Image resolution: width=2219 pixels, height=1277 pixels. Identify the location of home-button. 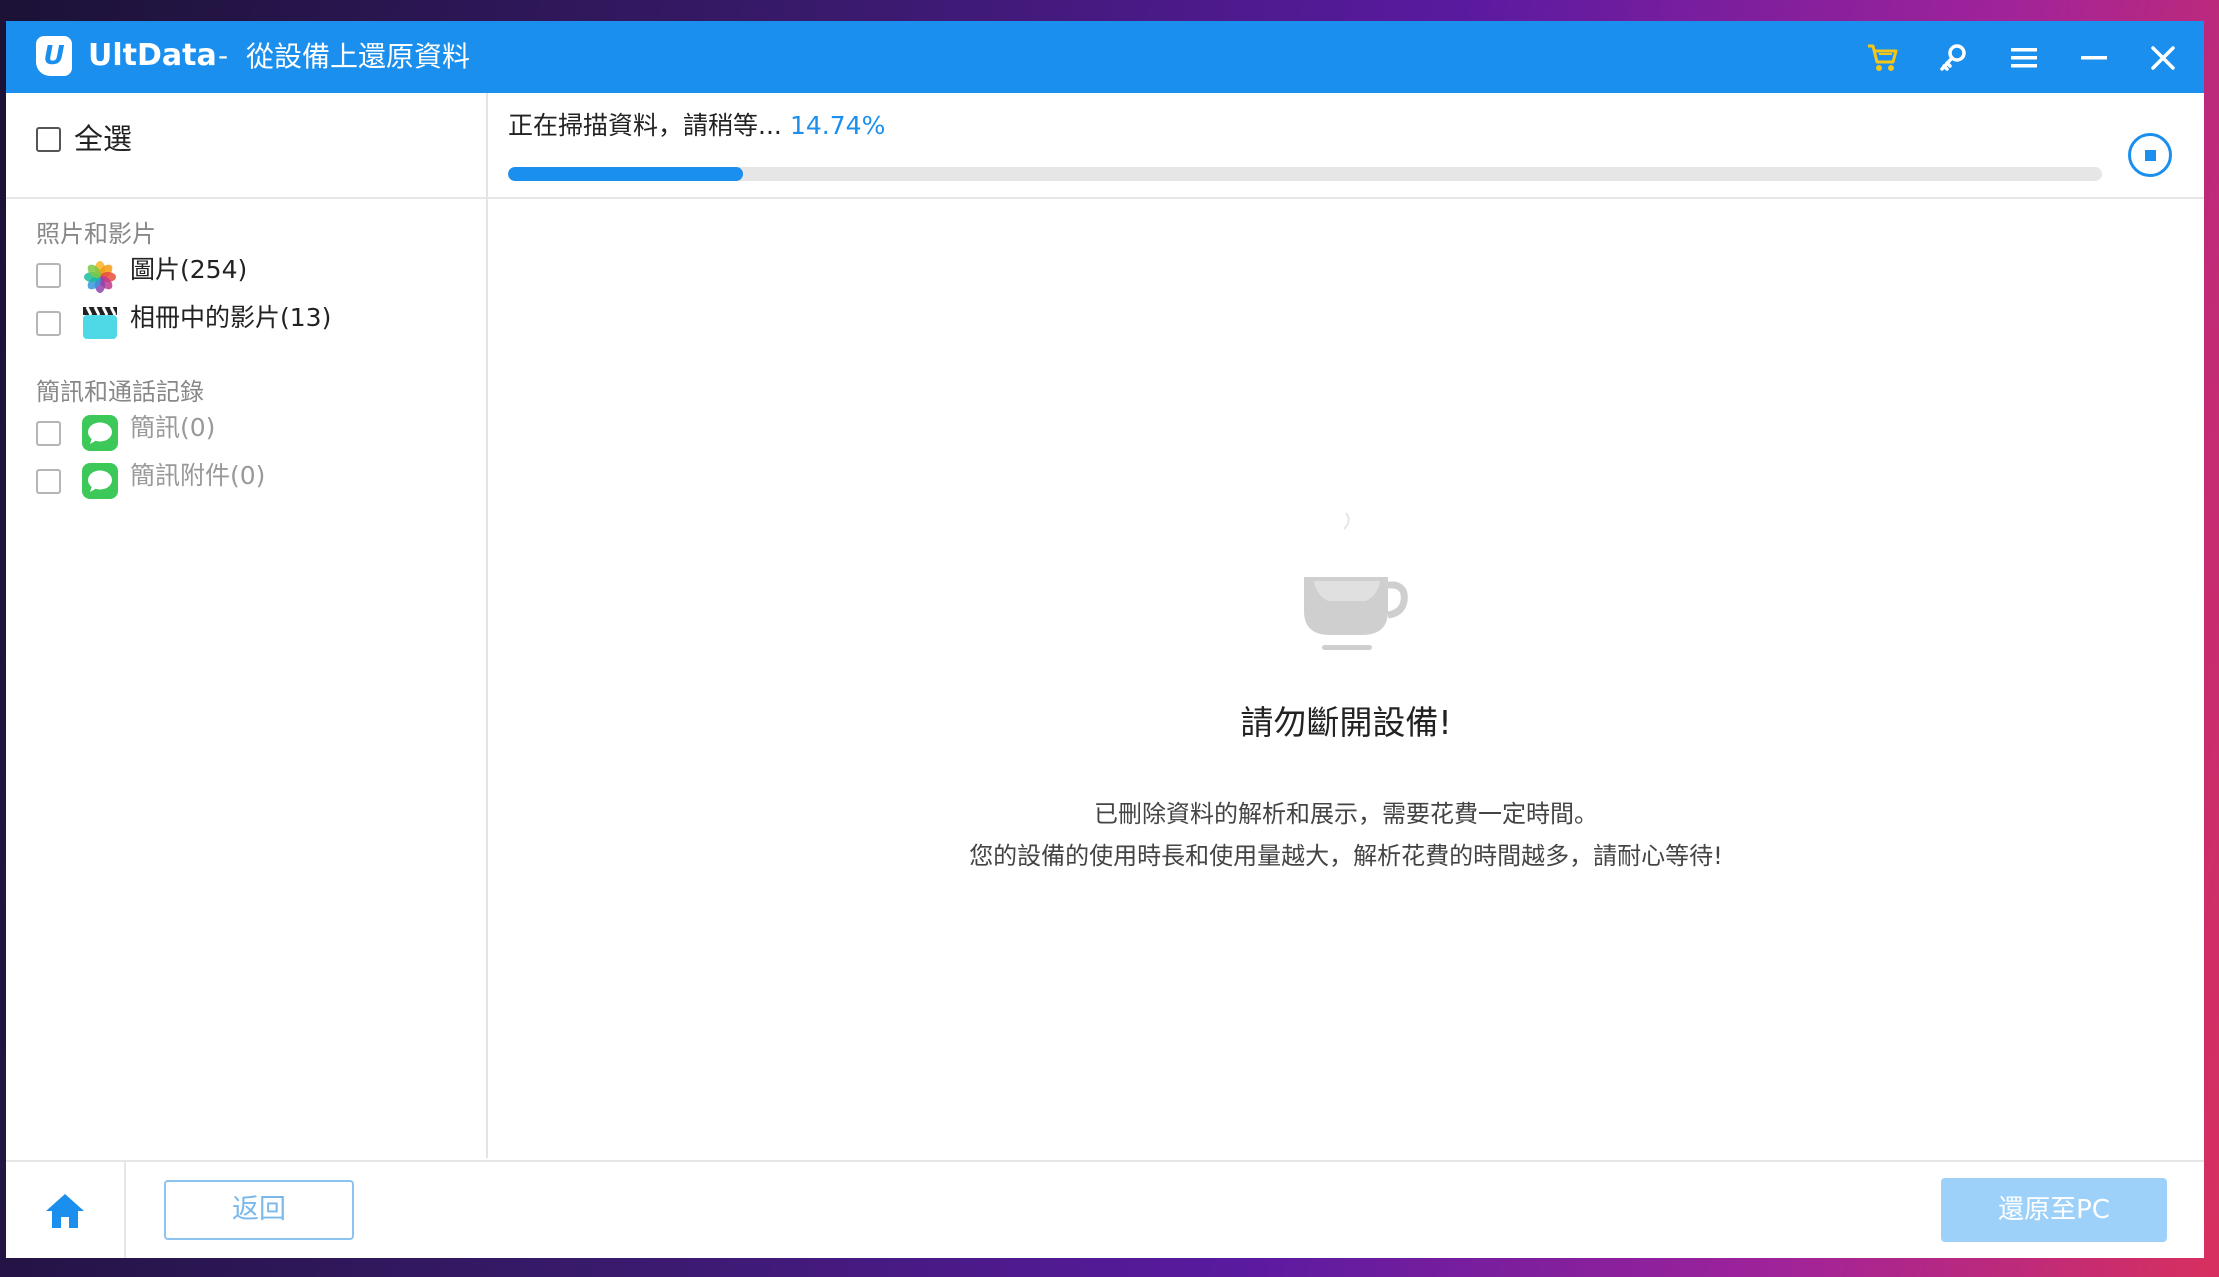
(66, 1210).